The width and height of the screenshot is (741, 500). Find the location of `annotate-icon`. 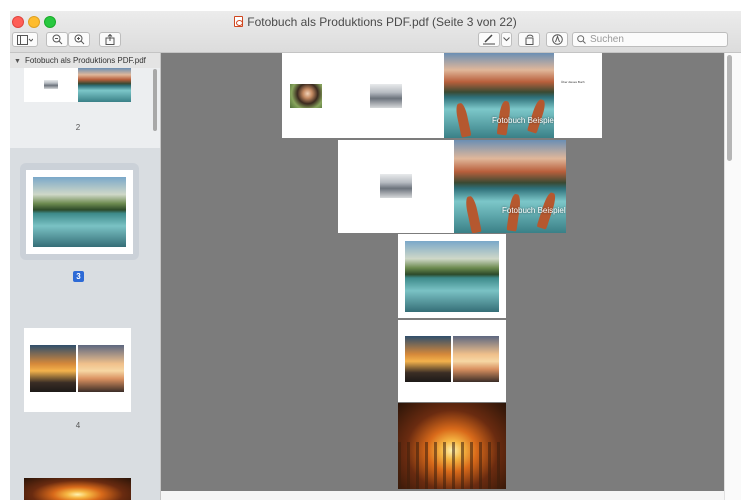

annotate-icon is located at coordinates (557, 39).